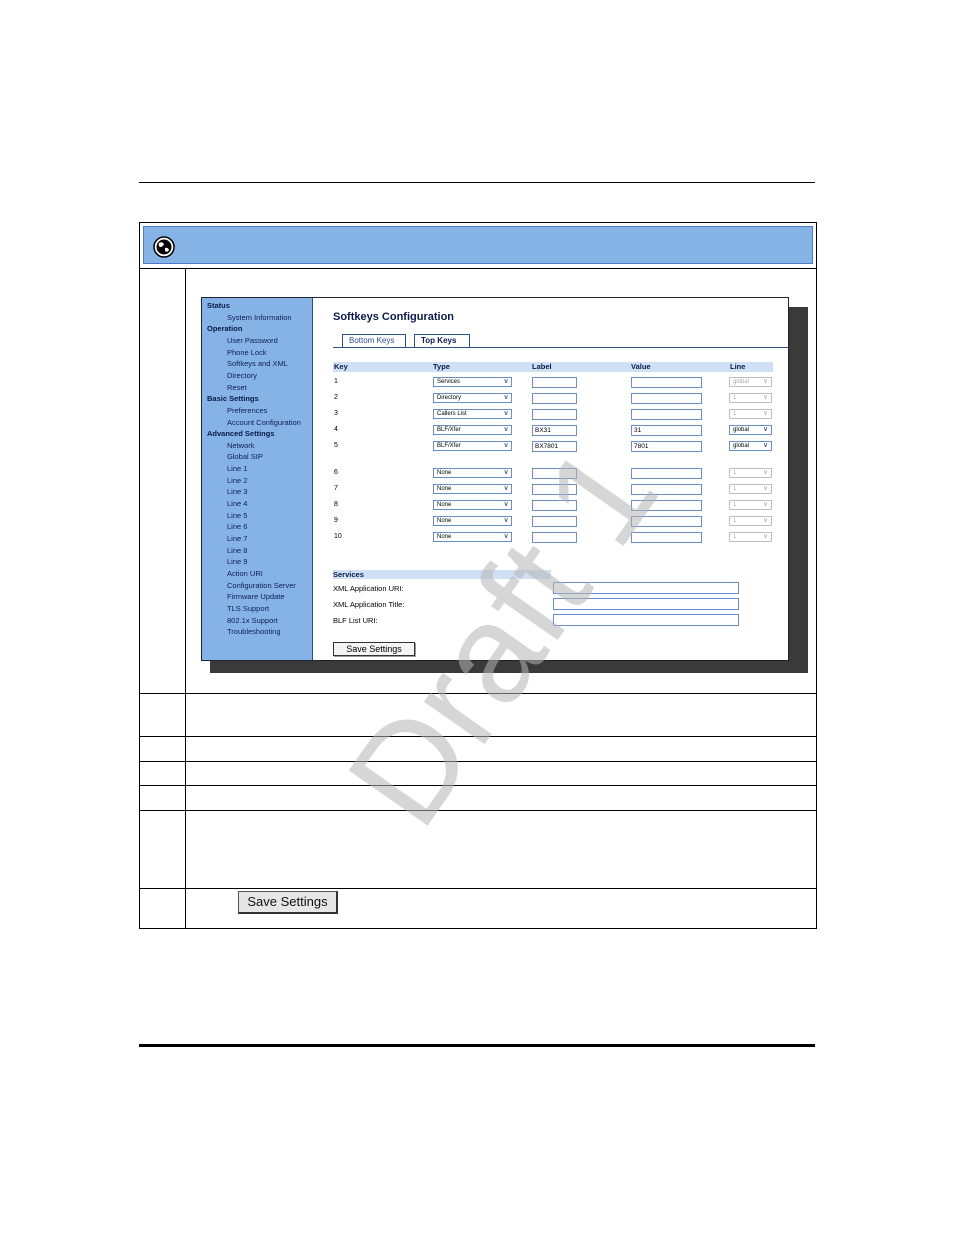 The width and height of the screenshot is (954, 1235). I want to click on column-header-key: Key, so click(382, 367).